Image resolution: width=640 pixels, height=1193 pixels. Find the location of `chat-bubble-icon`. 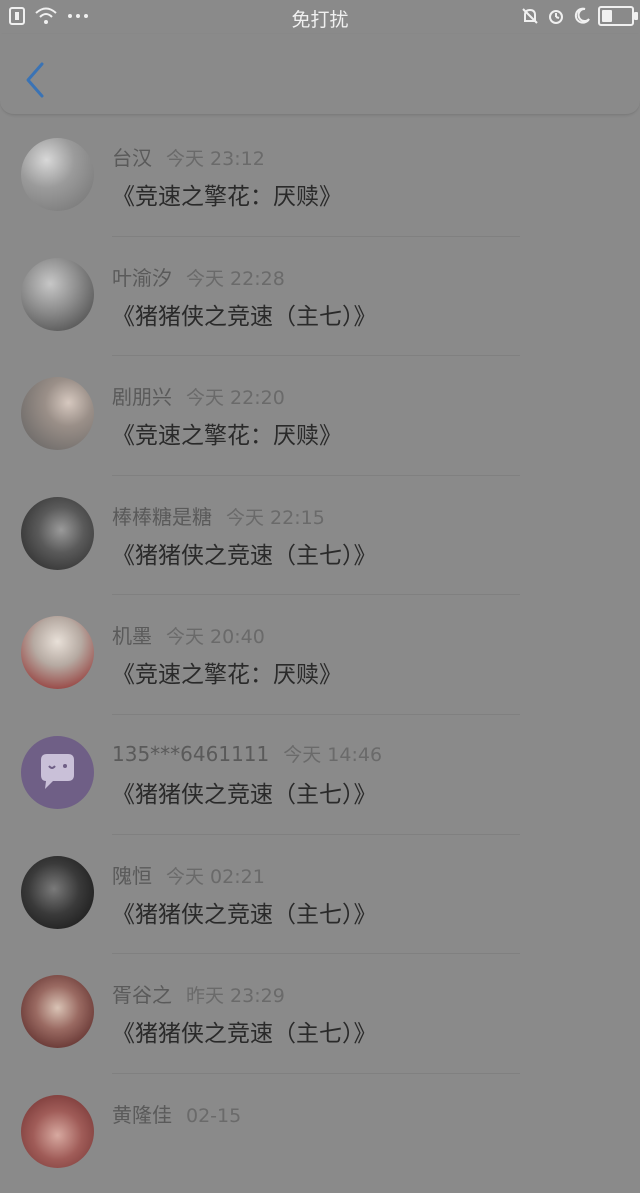

chat-bubble-icon is located at coordinates (57, 771).